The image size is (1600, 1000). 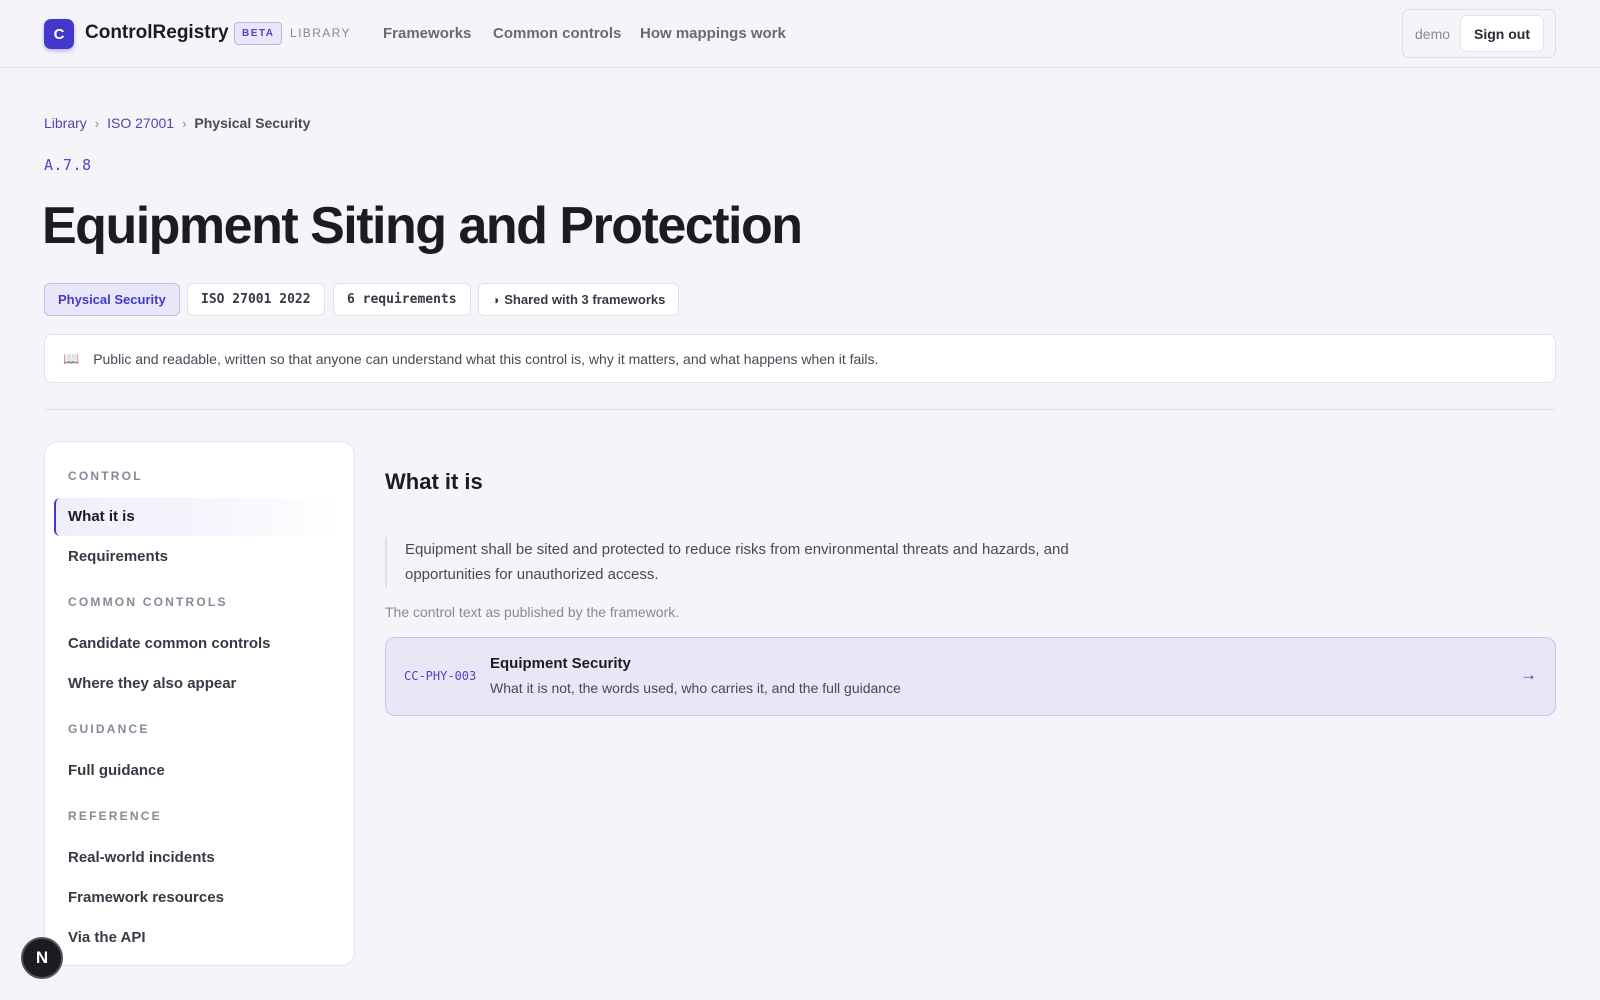 What do you see at coordinates (109, 729) in the screenshot?
I see `sidebar-section-guidance: GUIDANCE` at bounding box center [109, 729].